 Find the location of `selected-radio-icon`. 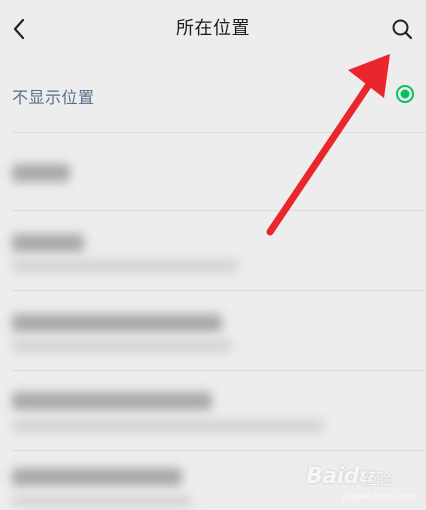

selected-radio-icon is located at coordinates (405, 94).